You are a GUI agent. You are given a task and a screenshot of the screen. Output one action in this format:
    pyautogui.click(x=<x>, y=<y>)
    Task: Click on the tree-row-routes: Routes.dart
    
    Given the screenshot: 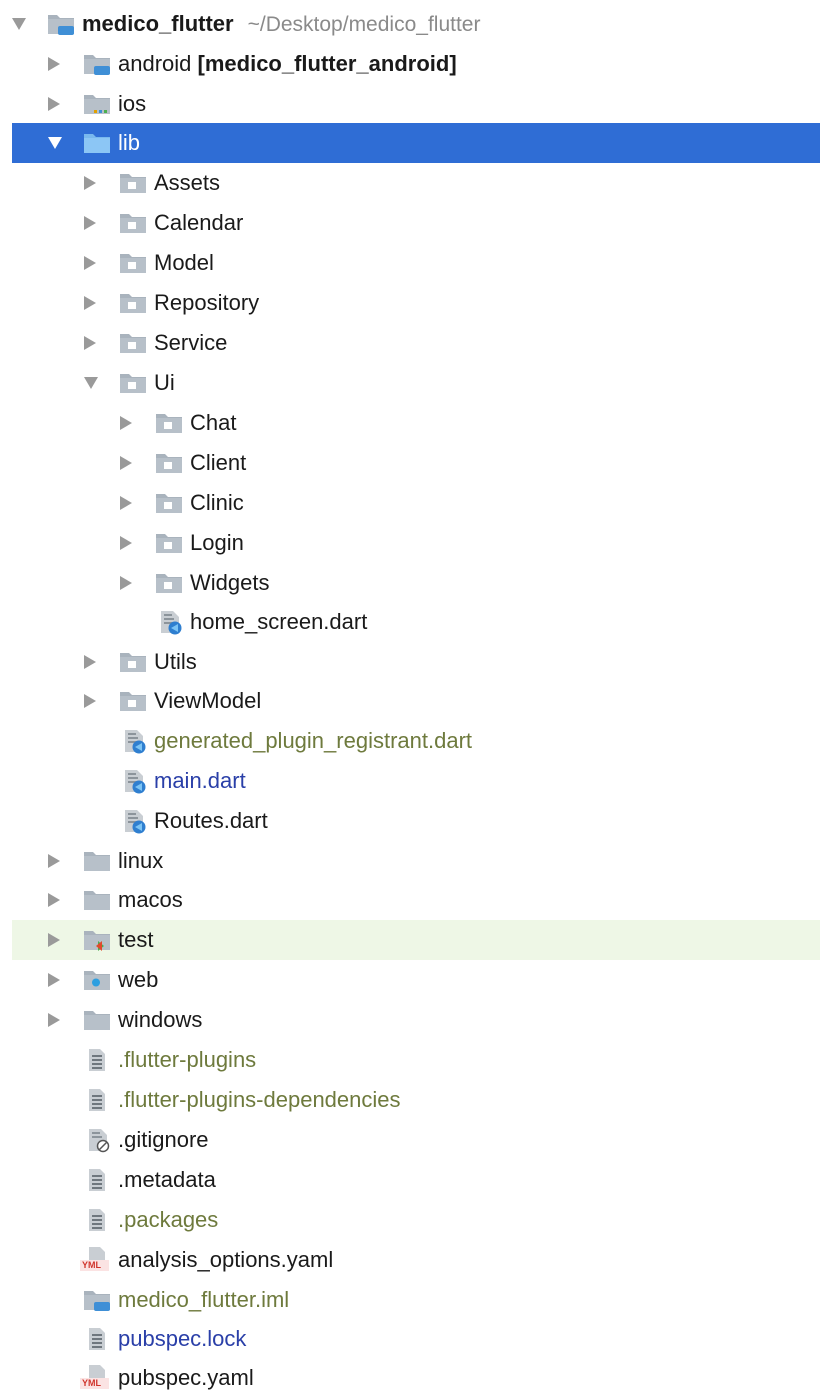 What is the action you would take?
    pyautogui.click(x=410, y=821)
    